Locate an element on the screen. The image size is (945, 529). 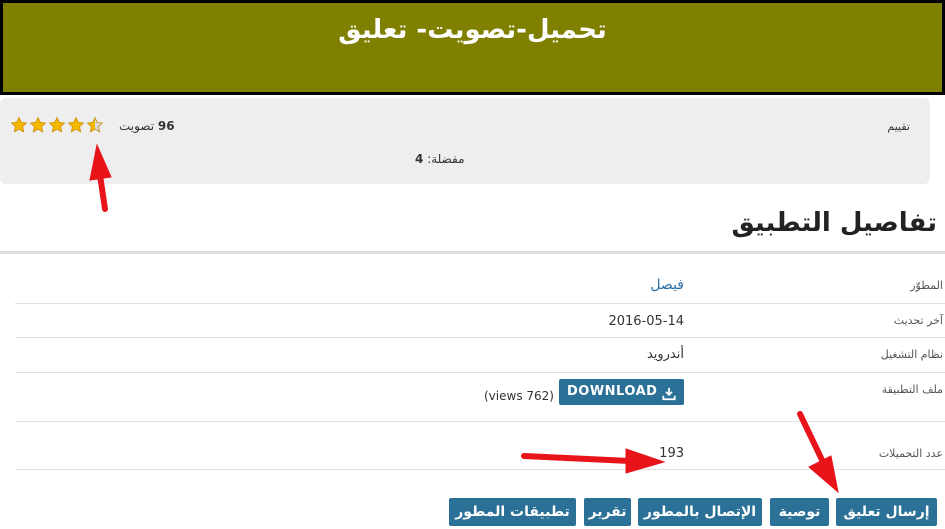
download-label: DOWNLOAD is located at coordinates (612, 391).